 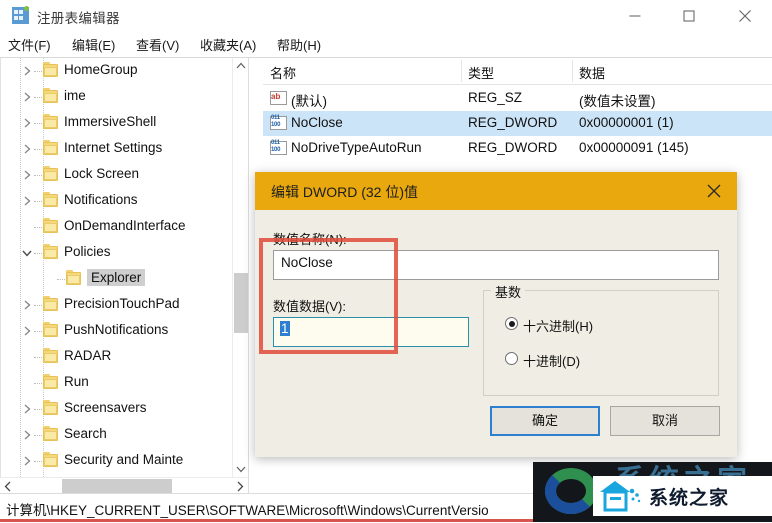 What do you see at coordinates (496, 191) in the screenshot?
I see `dialog-title-bar: 编辑 DWORD (32 位)值` at bounding box center [496, 191].